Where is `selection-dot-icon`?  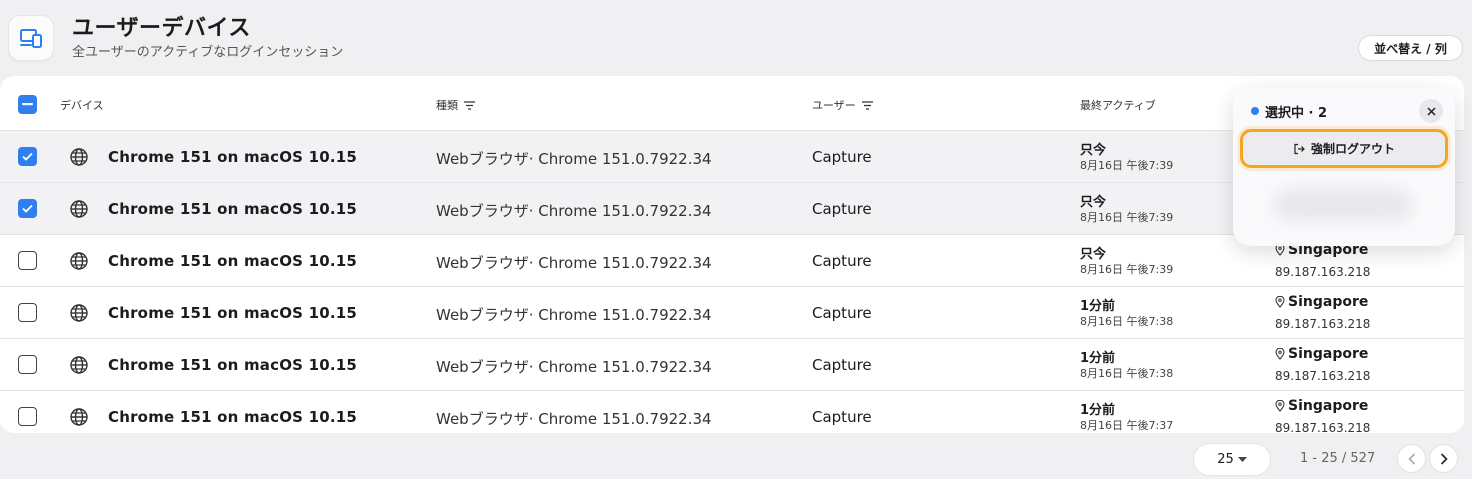
selection-dot-icon is located at coordinates (1255, 111).